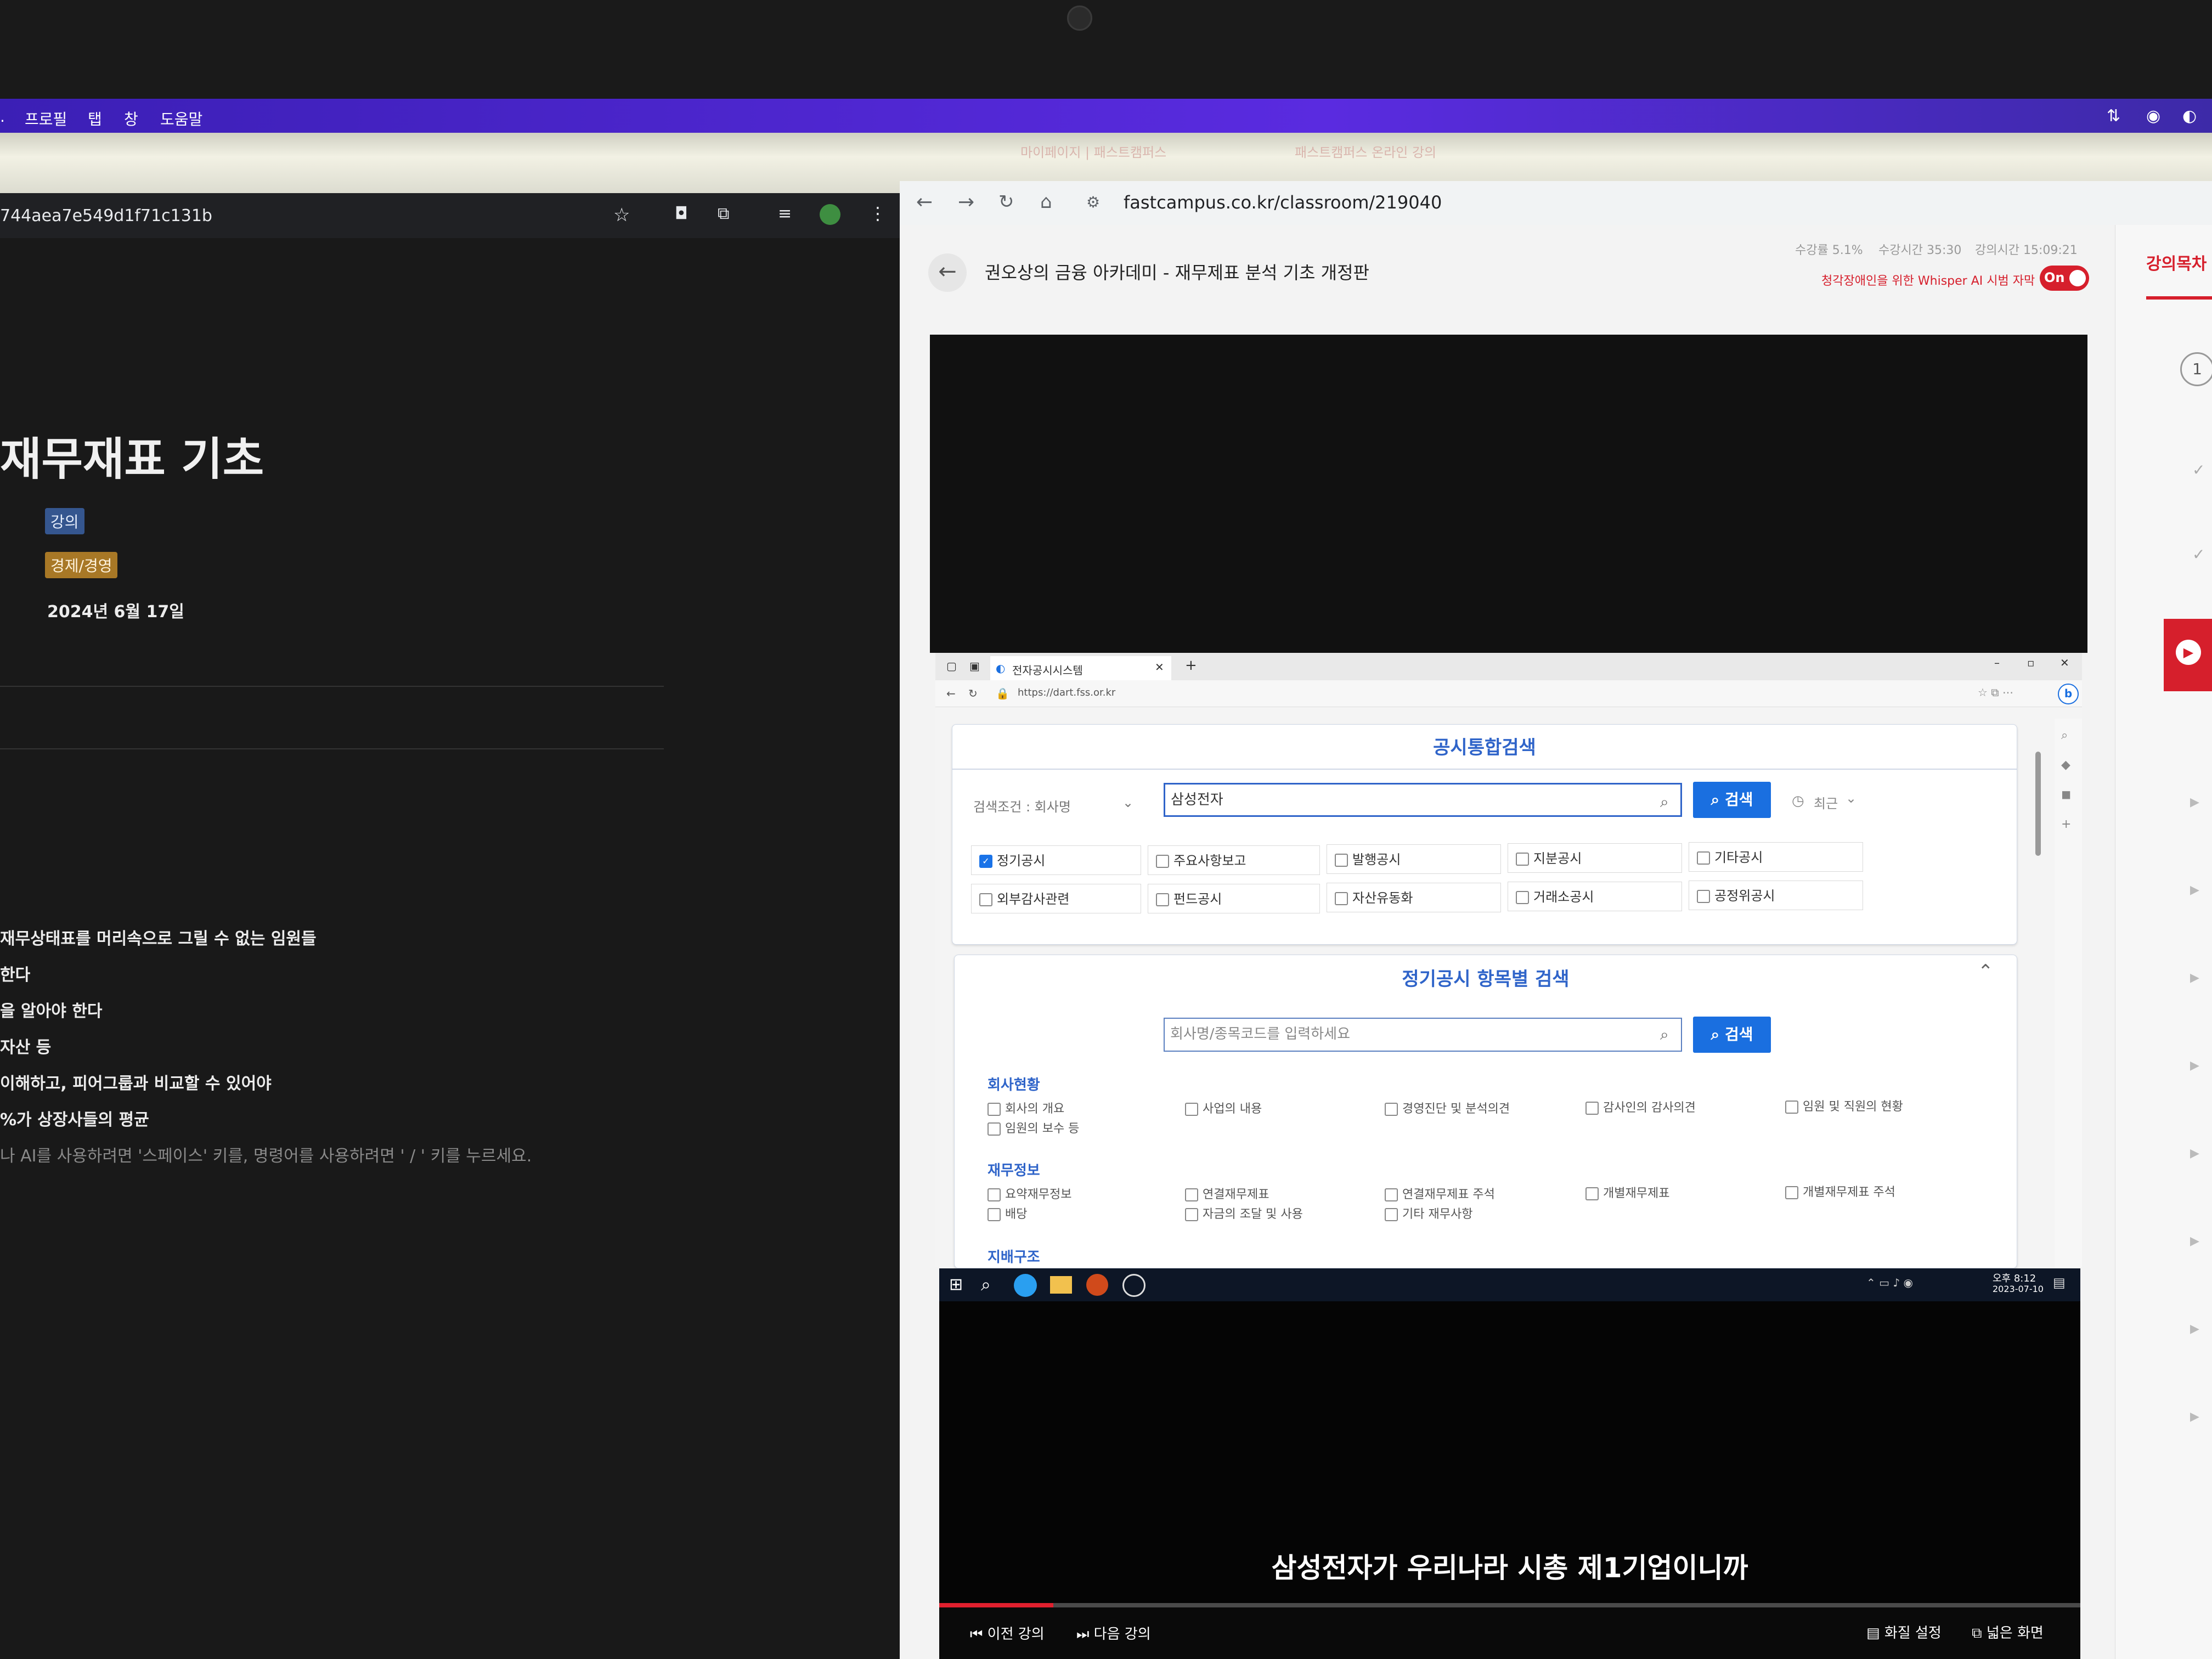  Describe the element at coordinates (1106, 49) in the screenshot. I see `monitor-bezel` at that location.